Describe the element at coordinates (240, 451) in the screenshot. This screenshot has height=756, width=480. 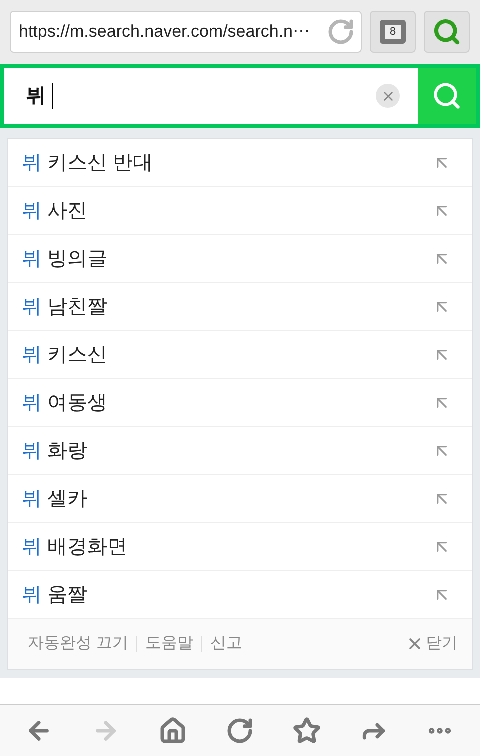
I see `suggestion-item: 뷔 화랑` at that location.